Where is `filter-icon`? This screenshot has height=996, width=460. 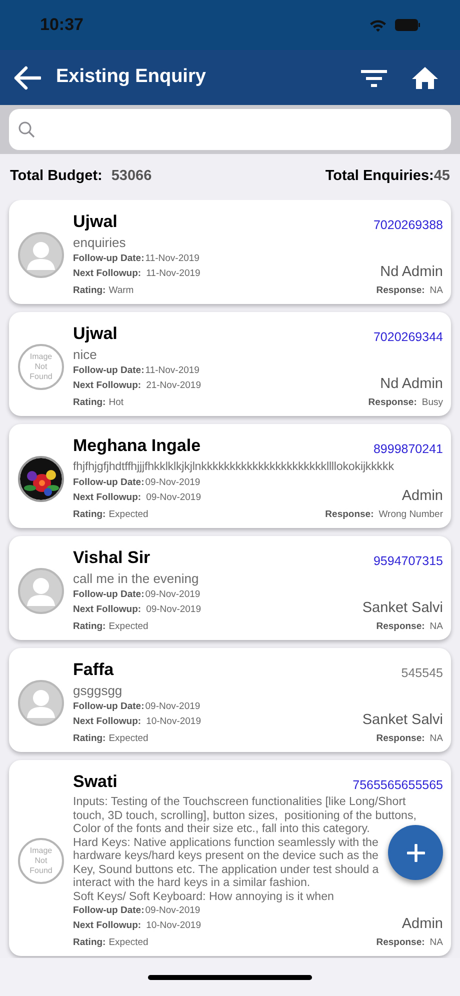 filter-icon is located at coordinates (374, 78).